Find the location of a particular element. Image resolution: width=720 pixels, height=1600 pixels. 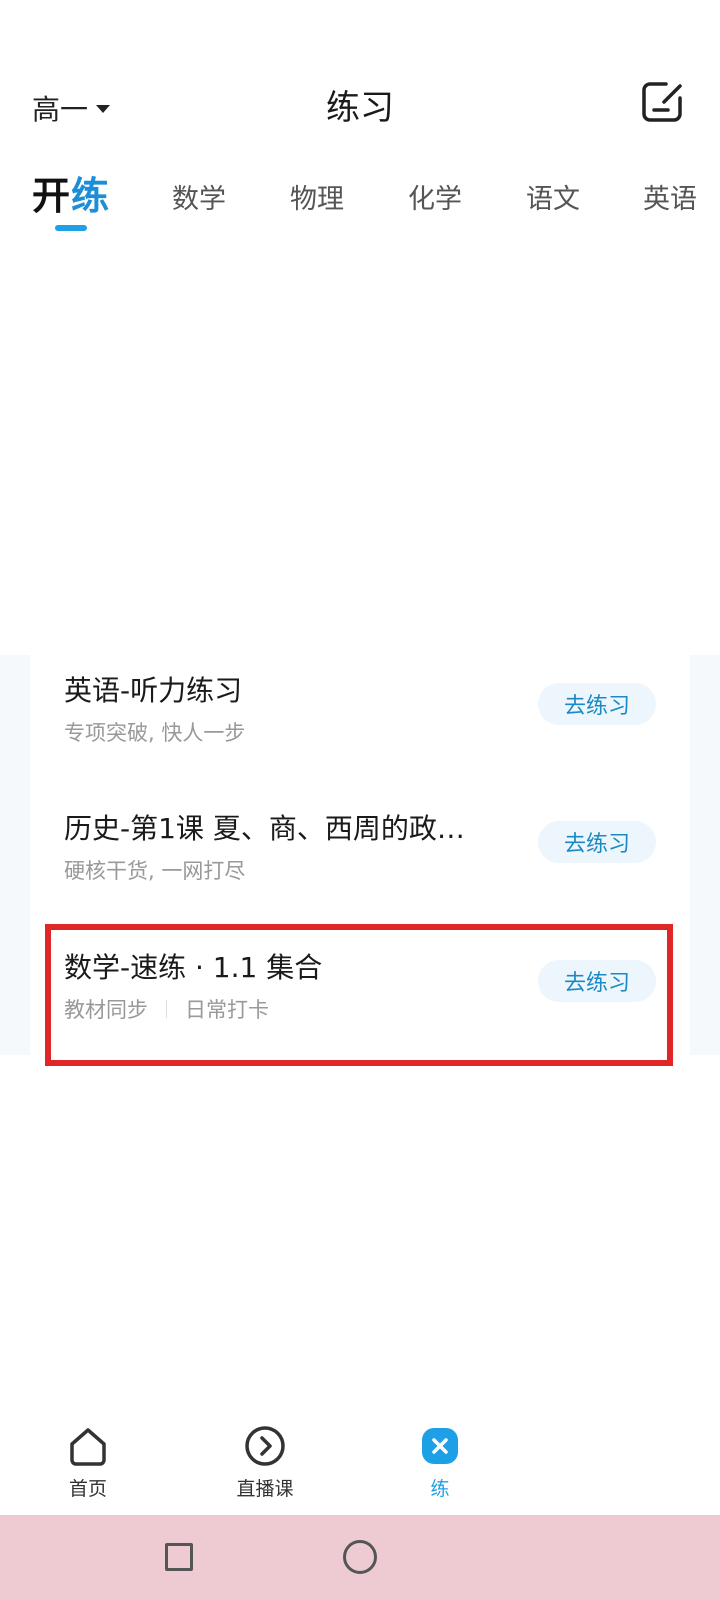

nav-practice: 练 is located at coordinates (440, 1462).